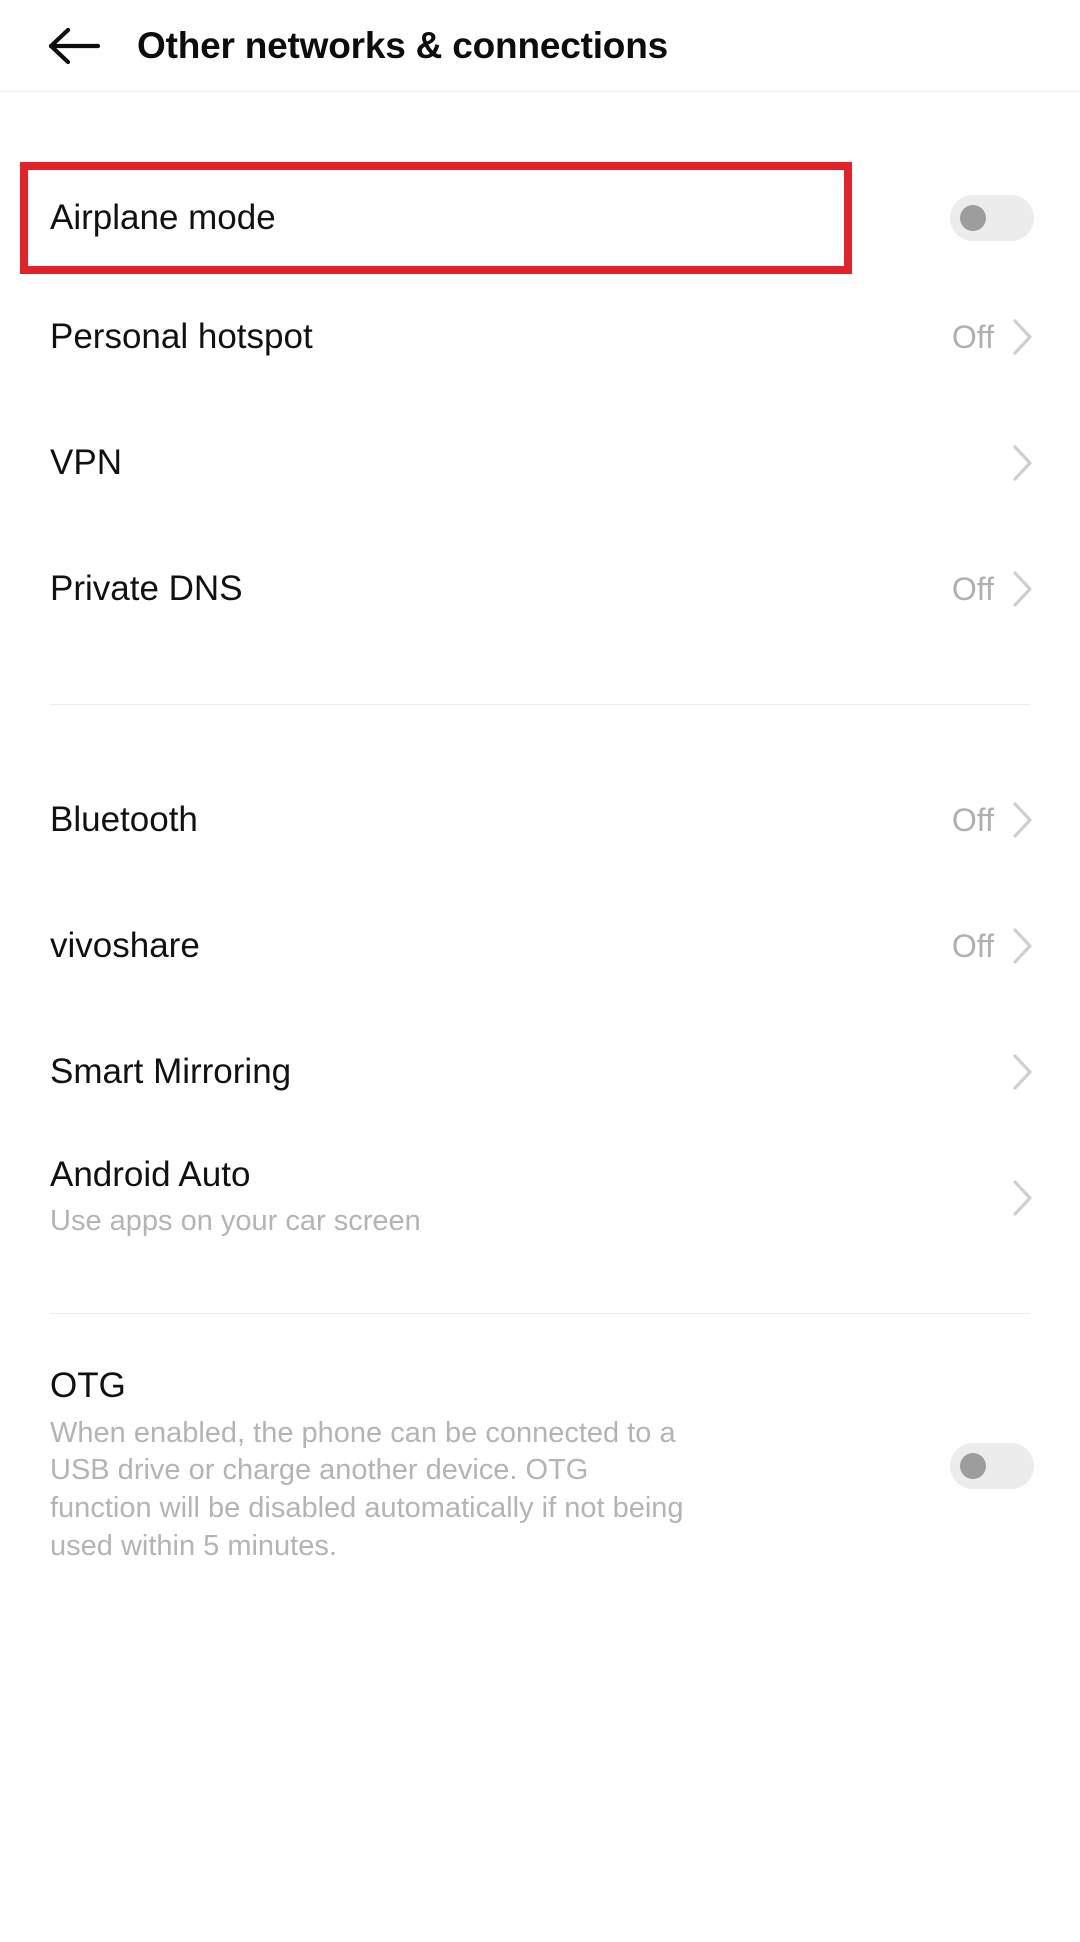 This screenshot has height=1942, width=1080. What do you see at coordinates (522, 463) in the screenshot?
I see `row-texts: VPN` at bounding box center [522, 463].